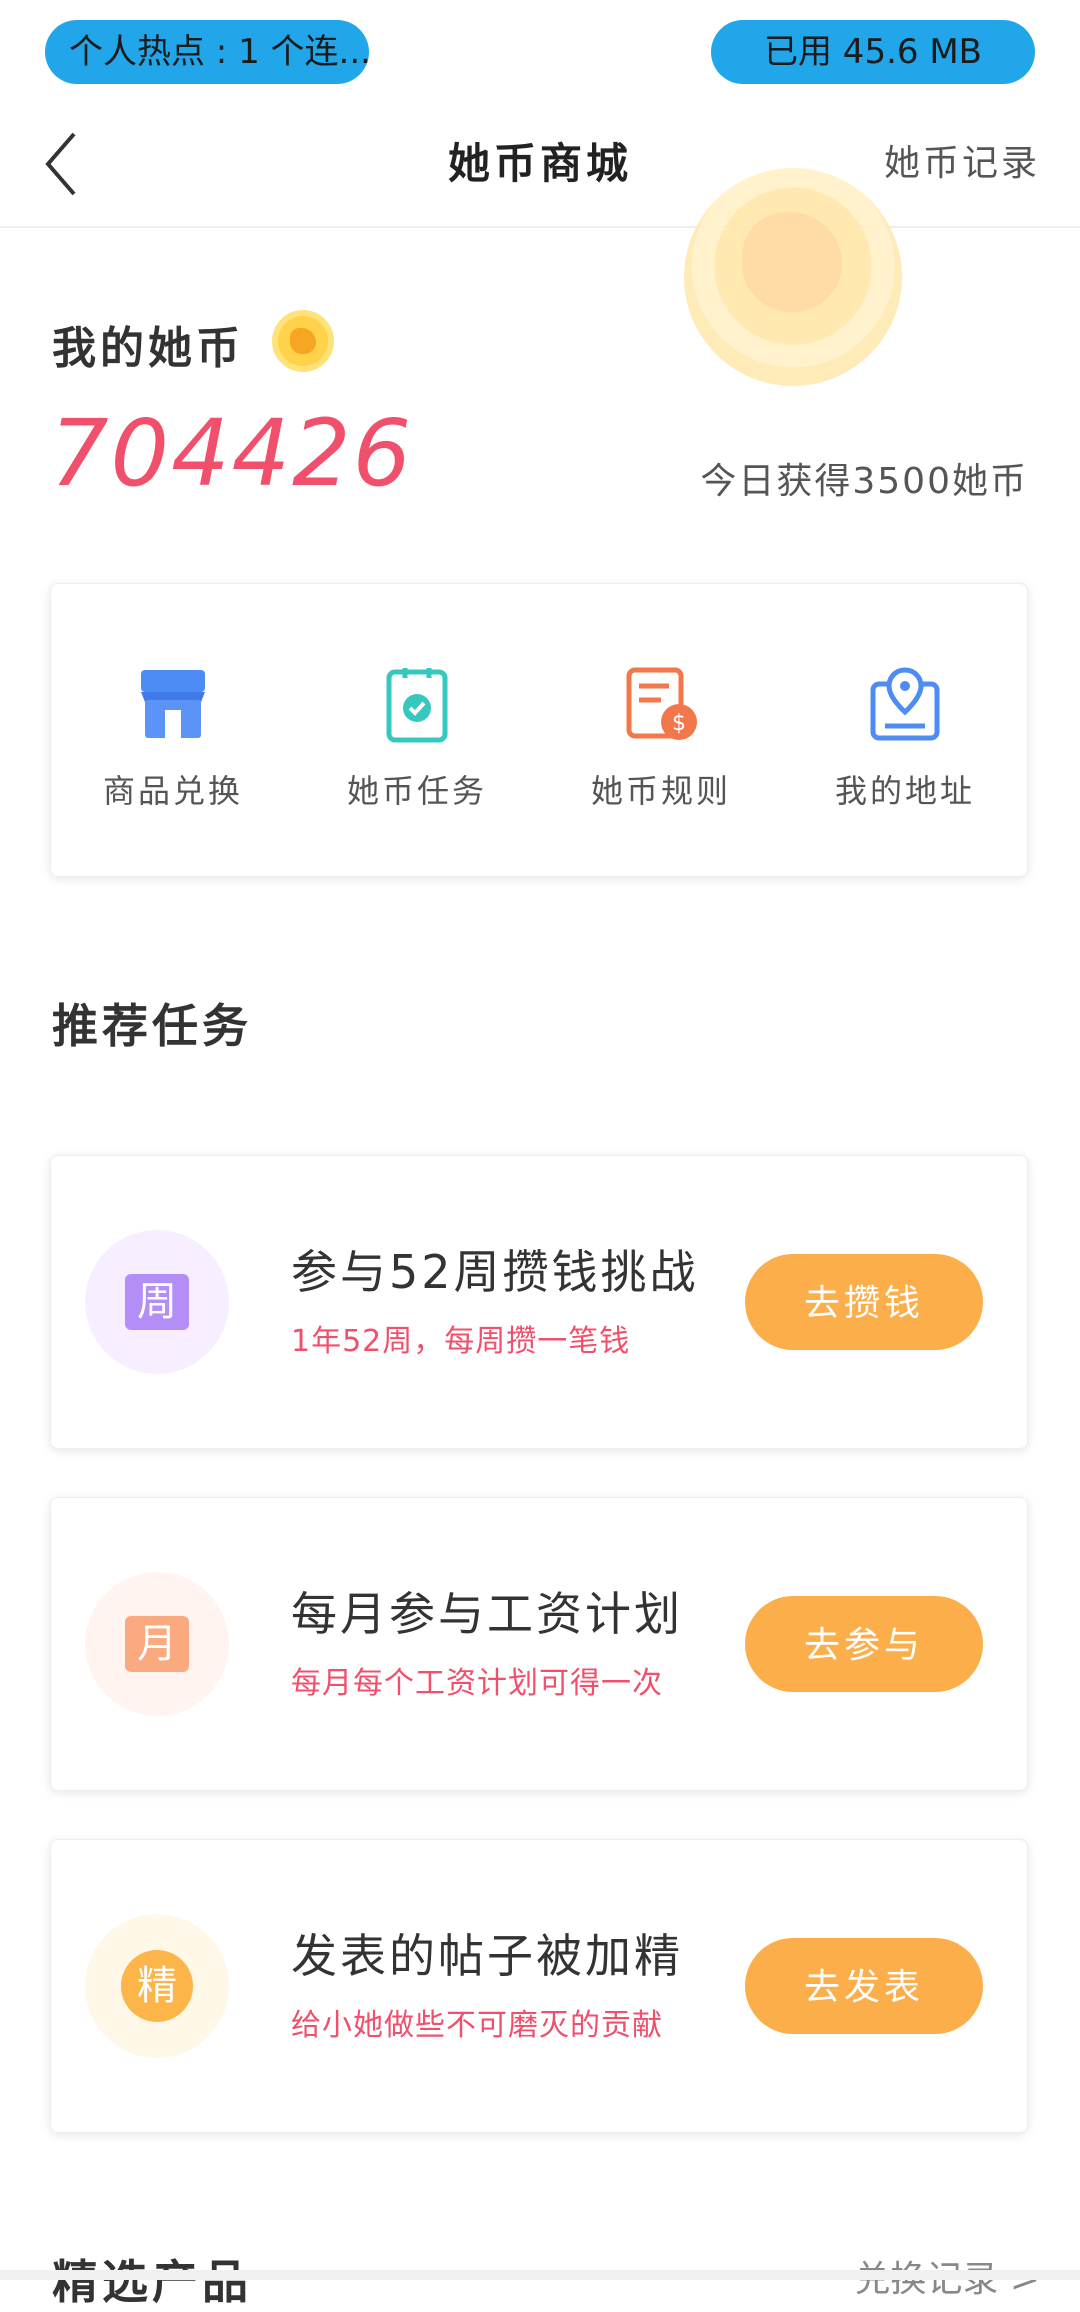 The width and height of the screenshot is (1080, 2312). I want to click on task-subtitle: 给小她做些不可磨灭的贡献, so click(477, 2025).